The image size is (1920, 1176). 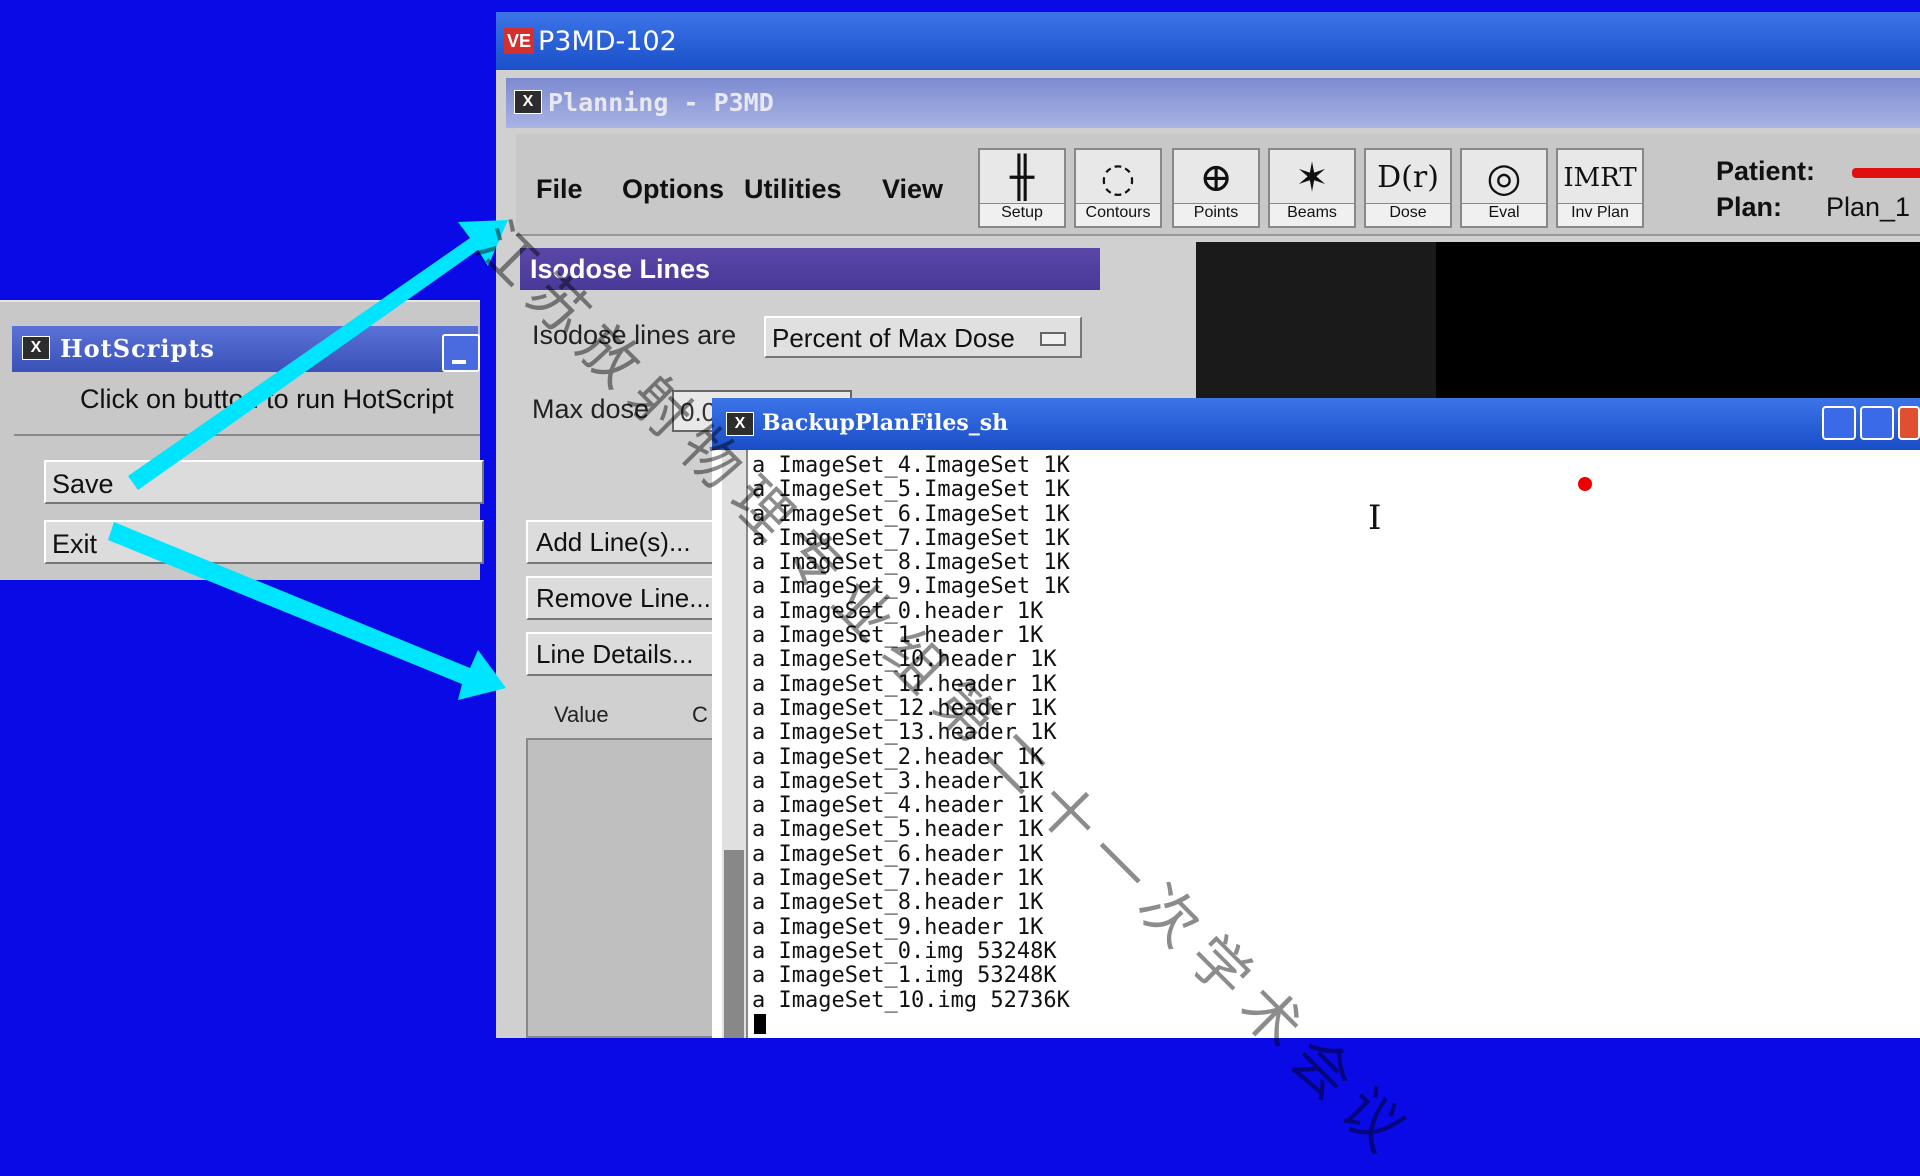 What do you see at coordinates (904, 708) in the screenshot?
I see `terminal-line: a ImageSet_12.header 1K` at bounding box center [904, 708].